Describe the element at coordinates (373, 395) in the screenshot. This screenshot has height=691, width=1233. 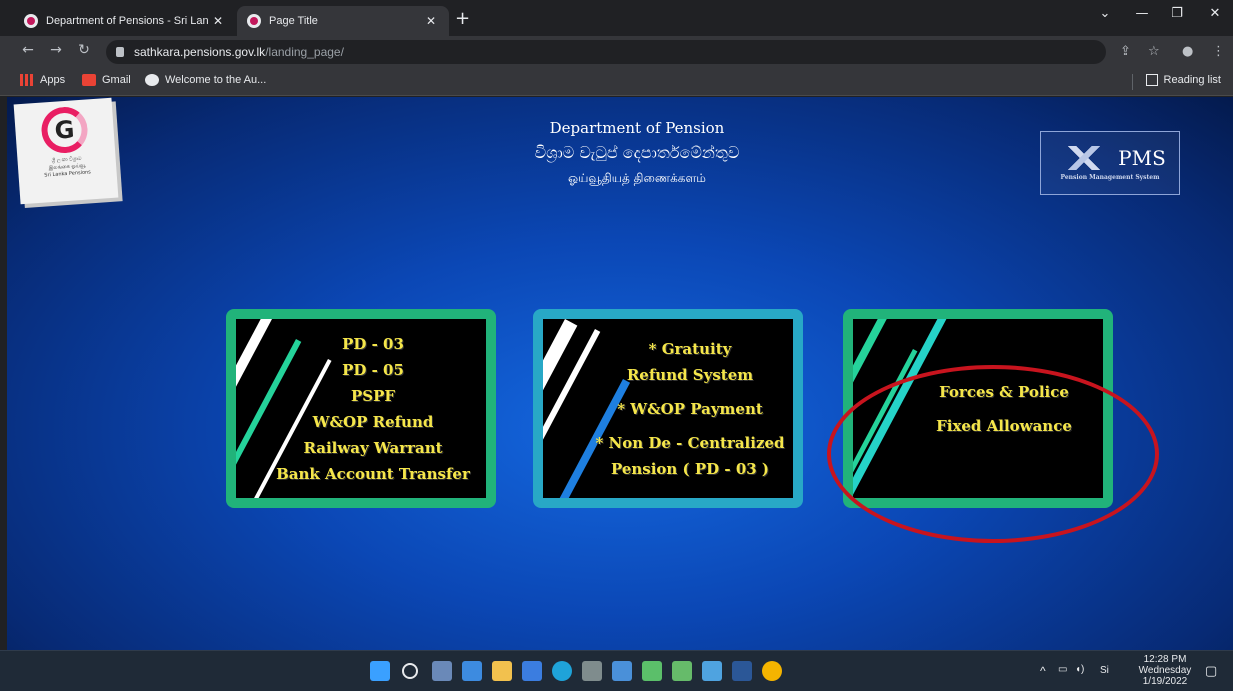
I see `card-line: PSPF` at that location.